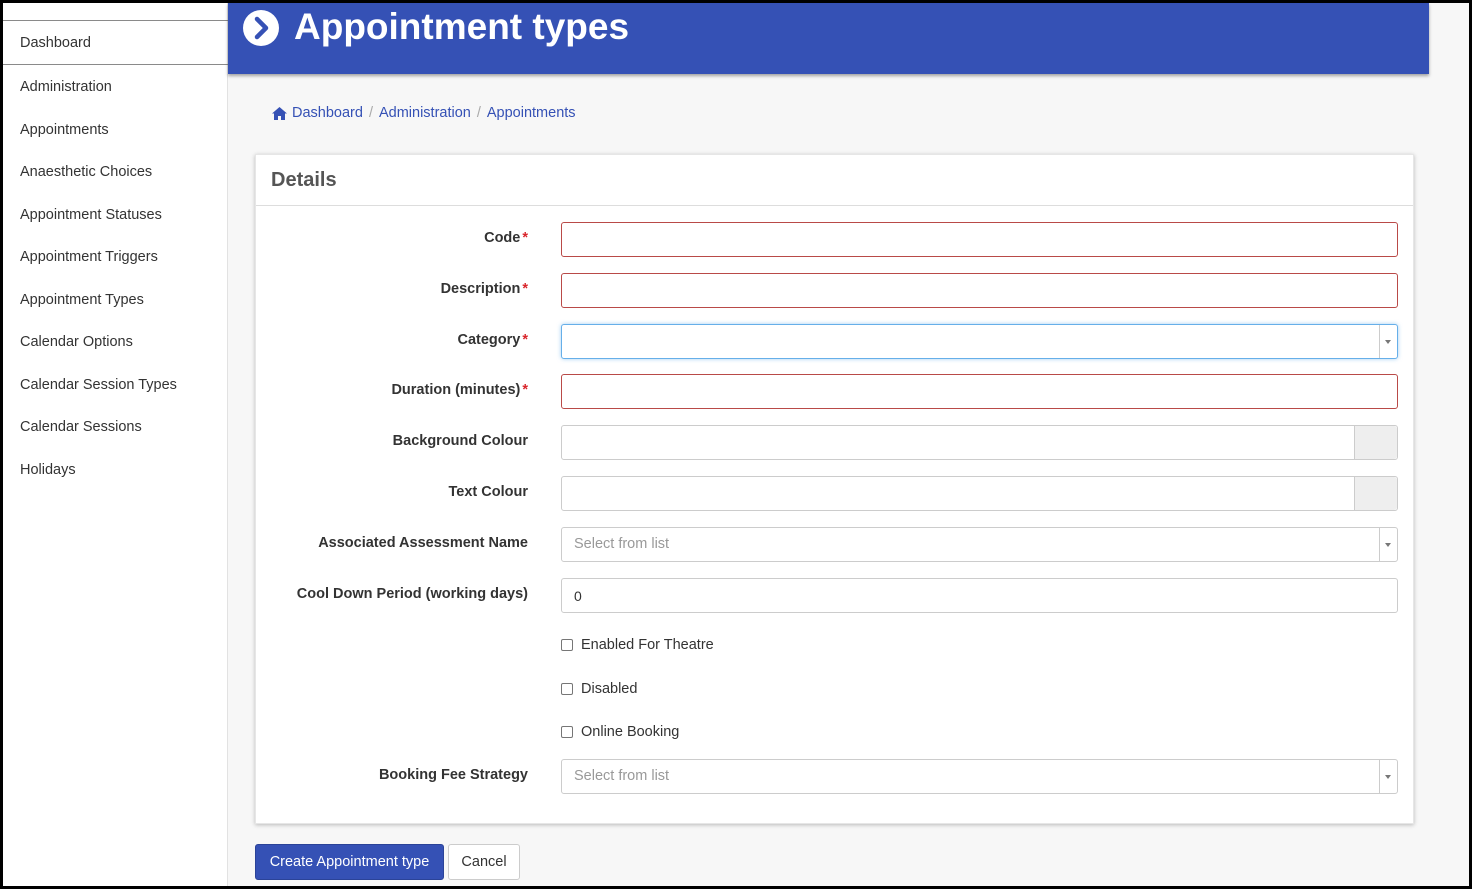 The width and height of the screenshot is (1472, 889). What do you see at coordinates (81, 427) in the screenshot?
I see `sidebar-item-calendar-sessions: Calendar Sessions` at bounding box center [81, 427].